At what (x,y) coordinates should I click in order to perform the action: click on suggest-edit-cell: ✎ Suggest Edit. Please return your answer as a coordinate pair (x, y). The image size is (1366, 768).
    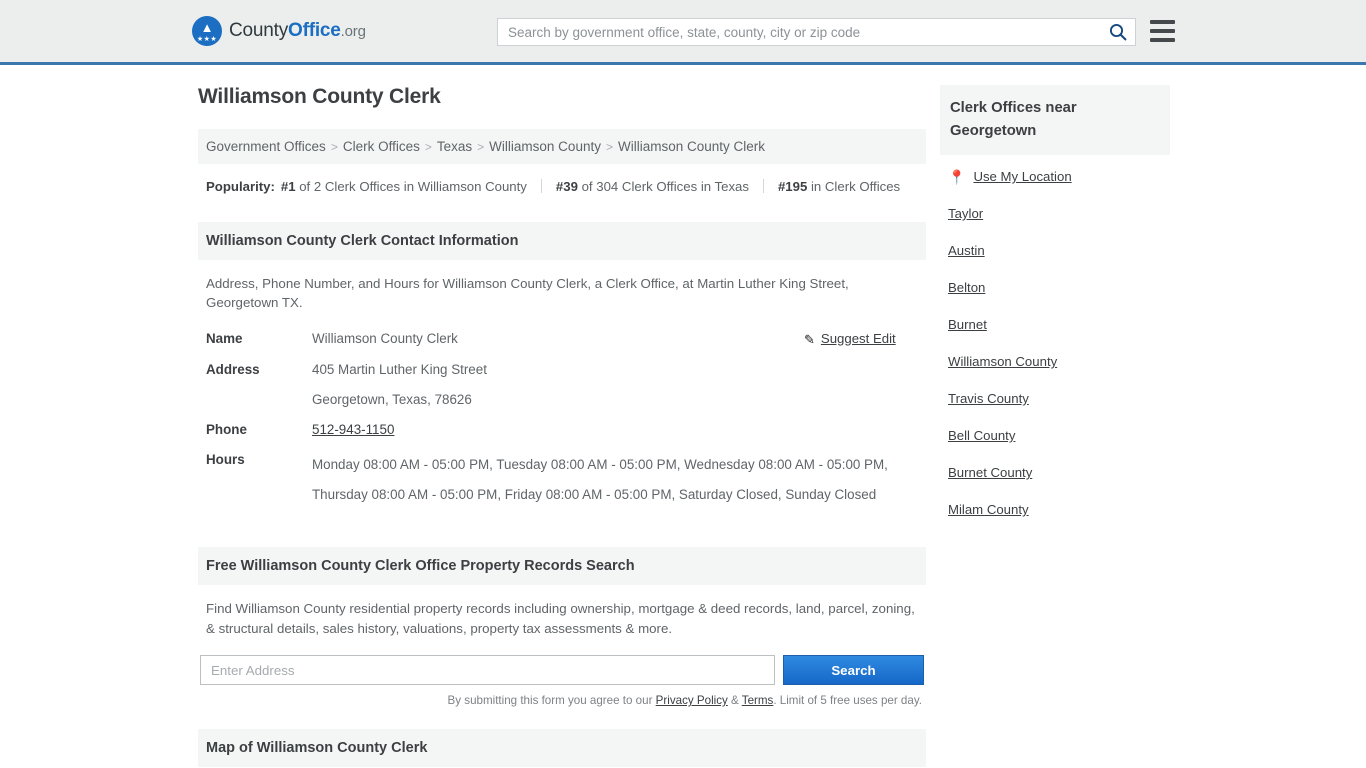
    Looking at the image, I should click on (865, 339).